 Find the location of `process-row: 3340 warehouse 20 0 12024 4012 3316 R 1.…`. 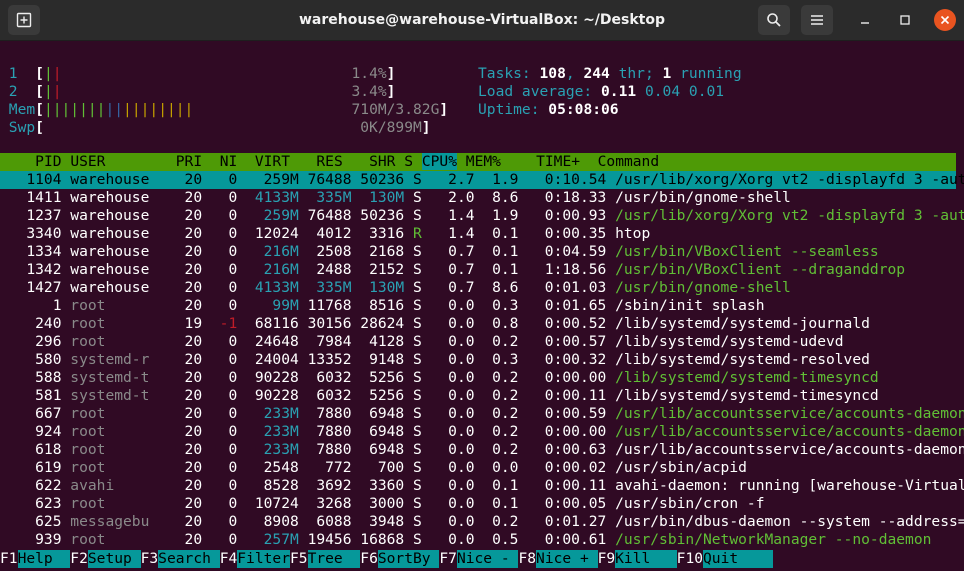

process-row: 3340 warehouse 20 0 12024 4012 3316 R 1.… is located at coordinates (325, 234).